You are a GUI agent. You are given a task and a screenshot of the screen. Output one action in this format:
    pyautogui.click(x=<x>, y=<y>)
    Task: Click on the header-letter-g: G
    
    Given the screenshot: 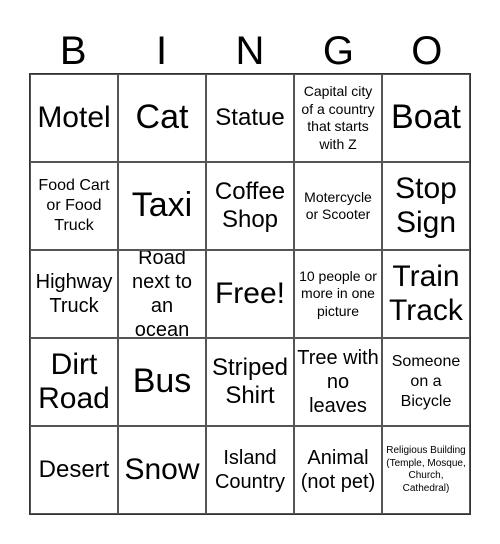 What is the action you would take?
    pyautogui.click(x=338, y=51)
    